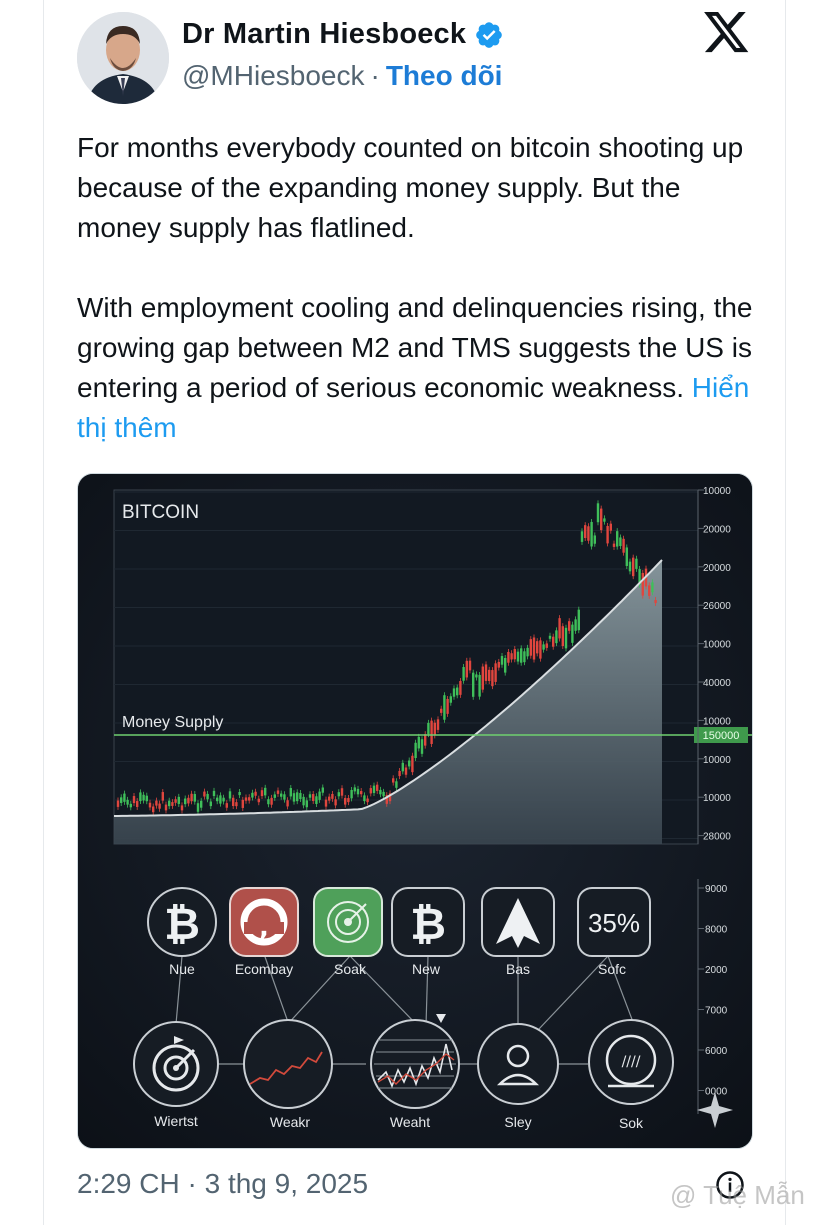 The width and height of the screenshot is (829, 1225). What do you see at coordinates (631, 1123) in the screenshot?
I see `bottom-icon-label-5: Sok` at bounding box center [631, 1123].